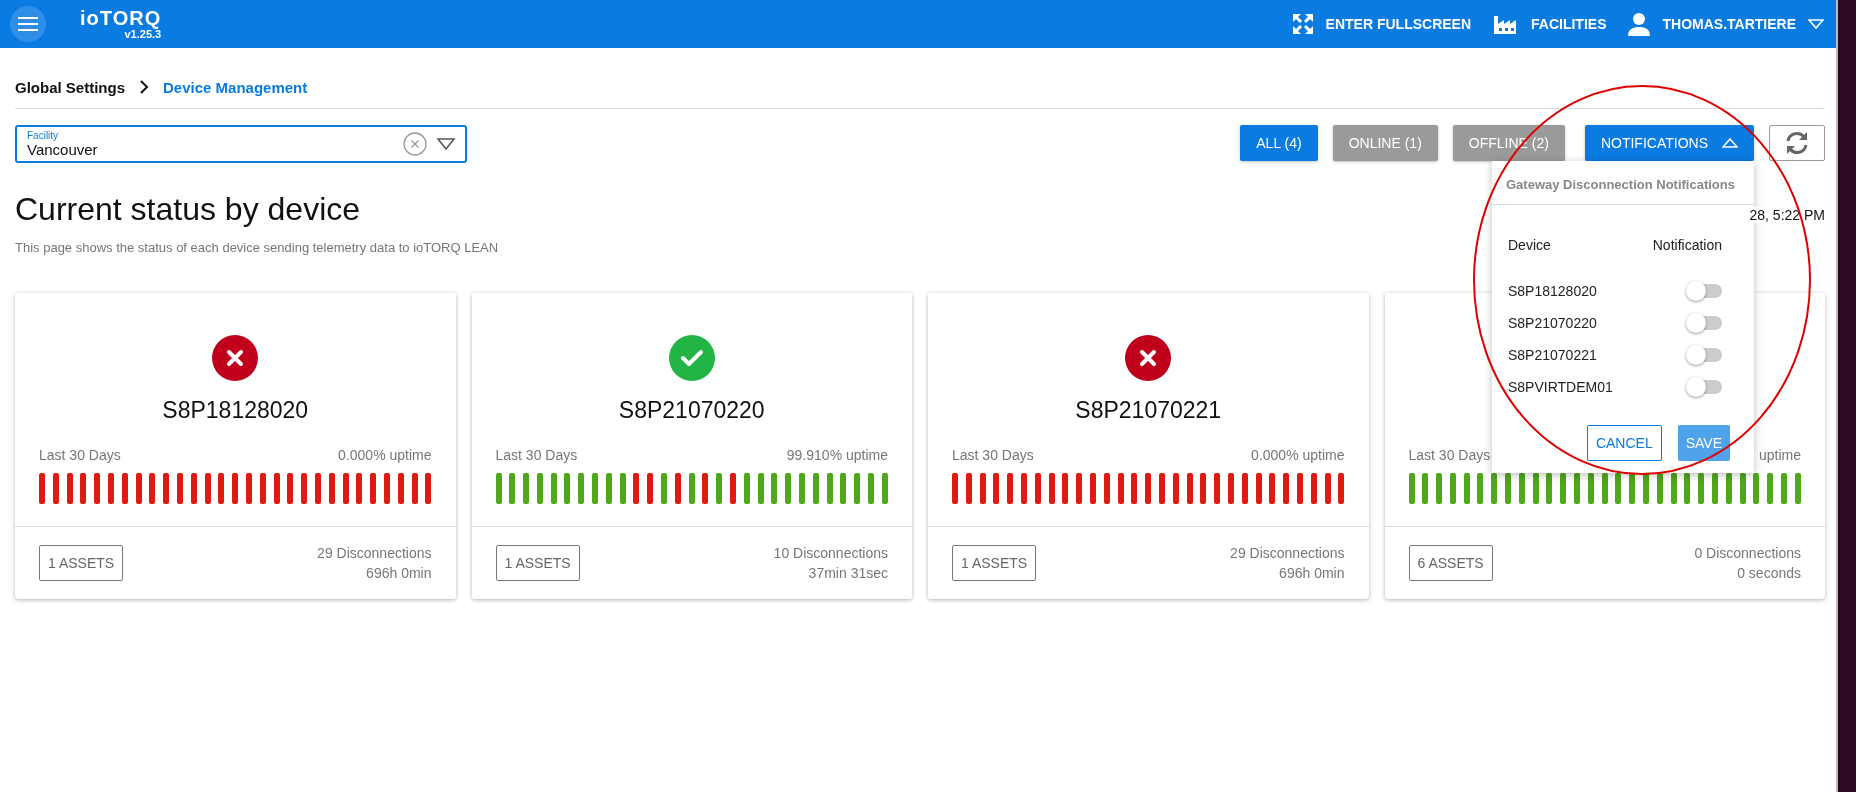 The image size is (1856, 792). Describe the element at coordinates (1624, 443) in the screenshot. I see `cancel-button: CANCEL` at that location.